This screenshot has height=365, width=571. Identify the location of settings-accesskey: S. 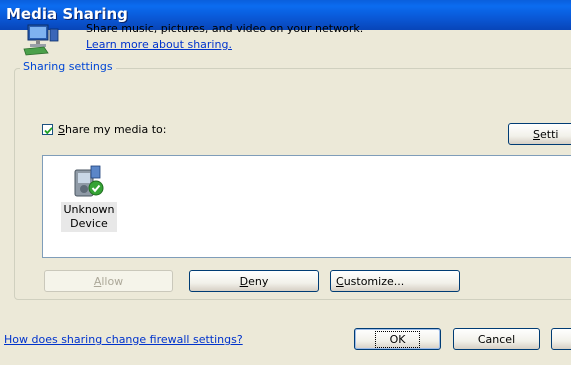
(536, 134).